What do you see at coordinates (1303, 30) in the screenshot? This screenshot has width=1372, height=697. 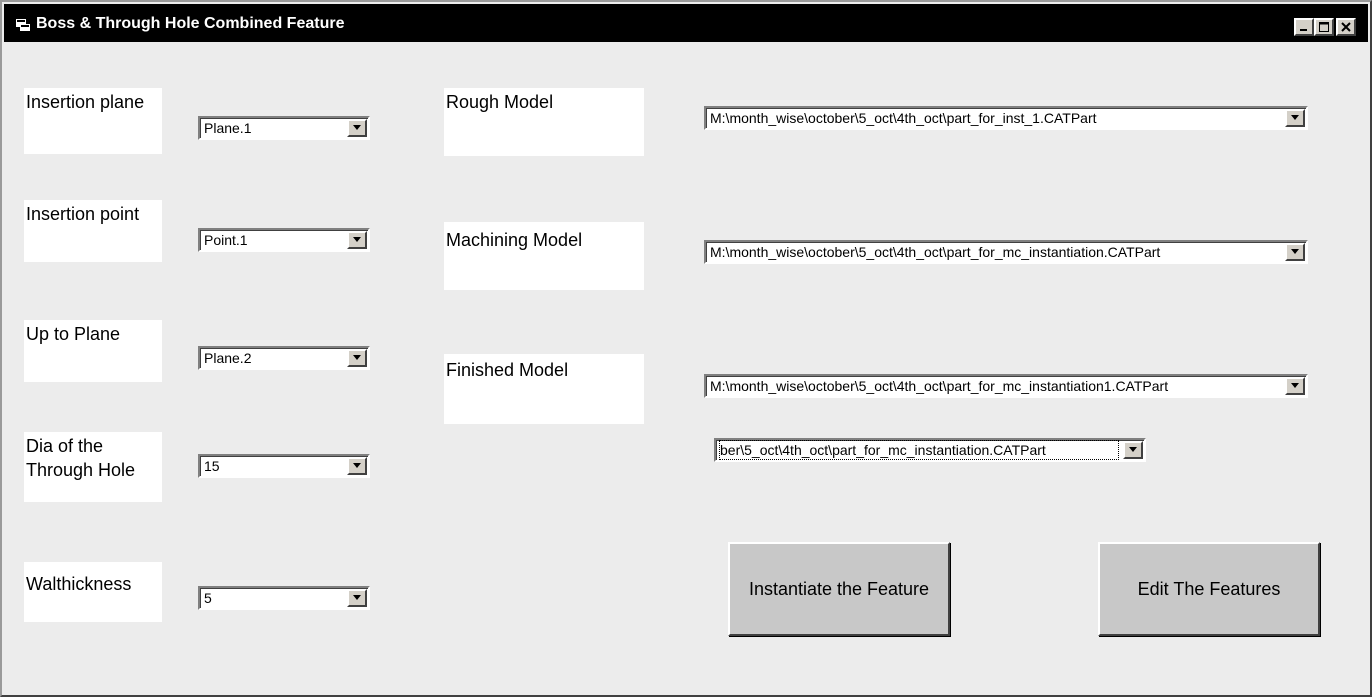 I see `minimize-icon` at bounding box center [1303, 30].